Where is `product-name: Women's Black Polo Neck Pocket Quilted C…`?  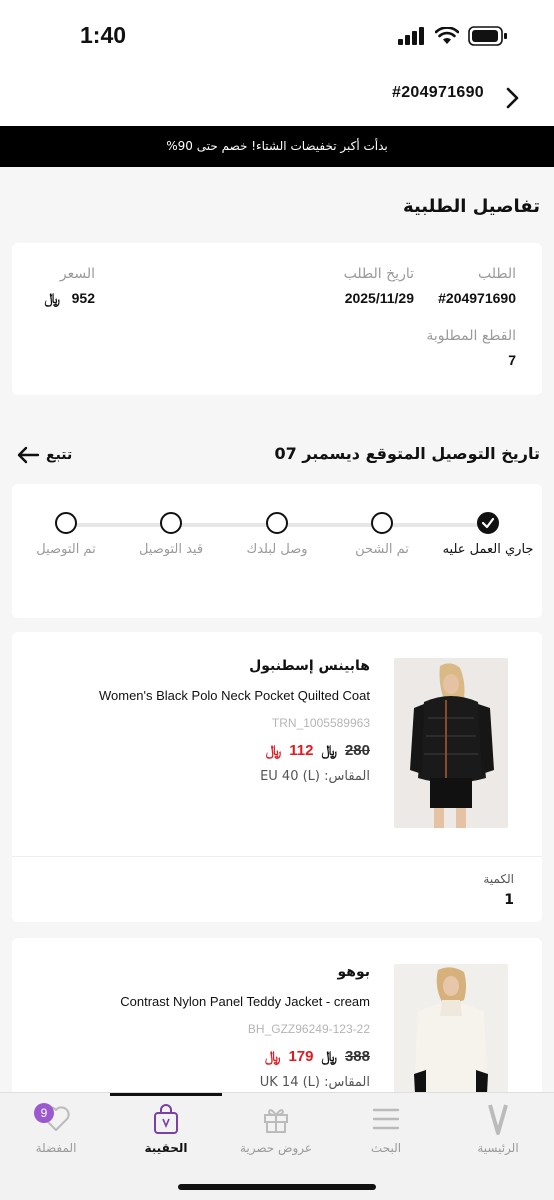 product-name: Women's Black Polo Neck Pocket Quilted C… is located at coordinates (234, 695).